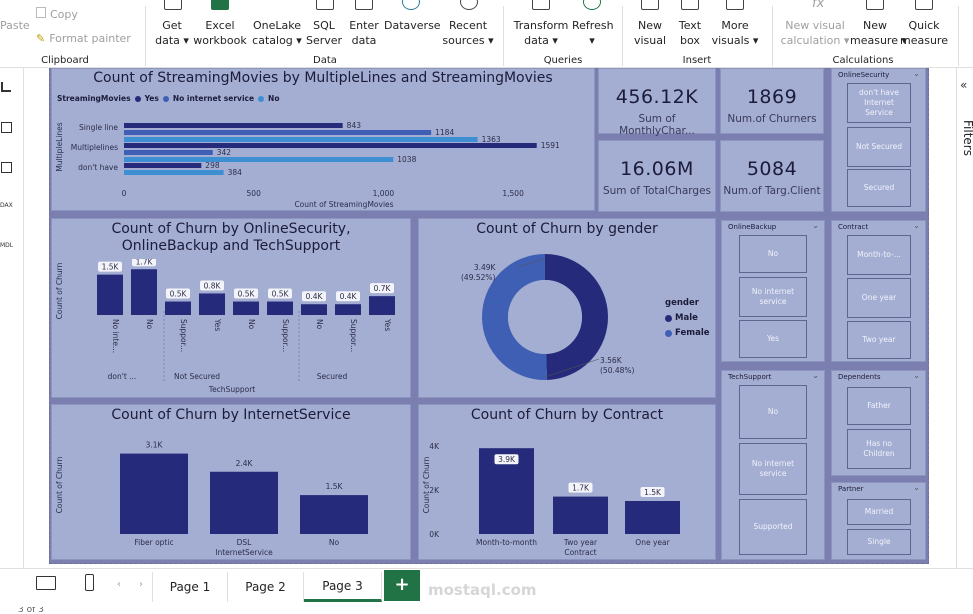 The image size is (973, 614). What do you see at coordinates (772, 176) in the screenshot?
I see `kpi-card-target-clients: 5084 Num.of Targ.Client` at bounding box center [772, 176].